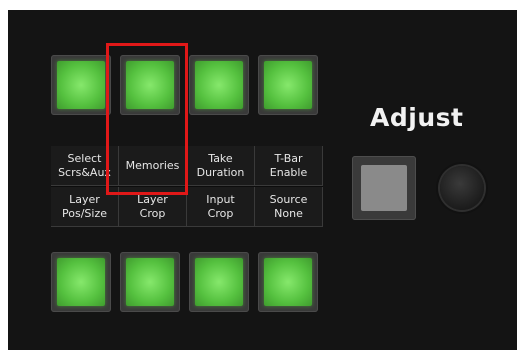 The image size is (519, 352). I want to click on highlight-box, so click(147, 119).